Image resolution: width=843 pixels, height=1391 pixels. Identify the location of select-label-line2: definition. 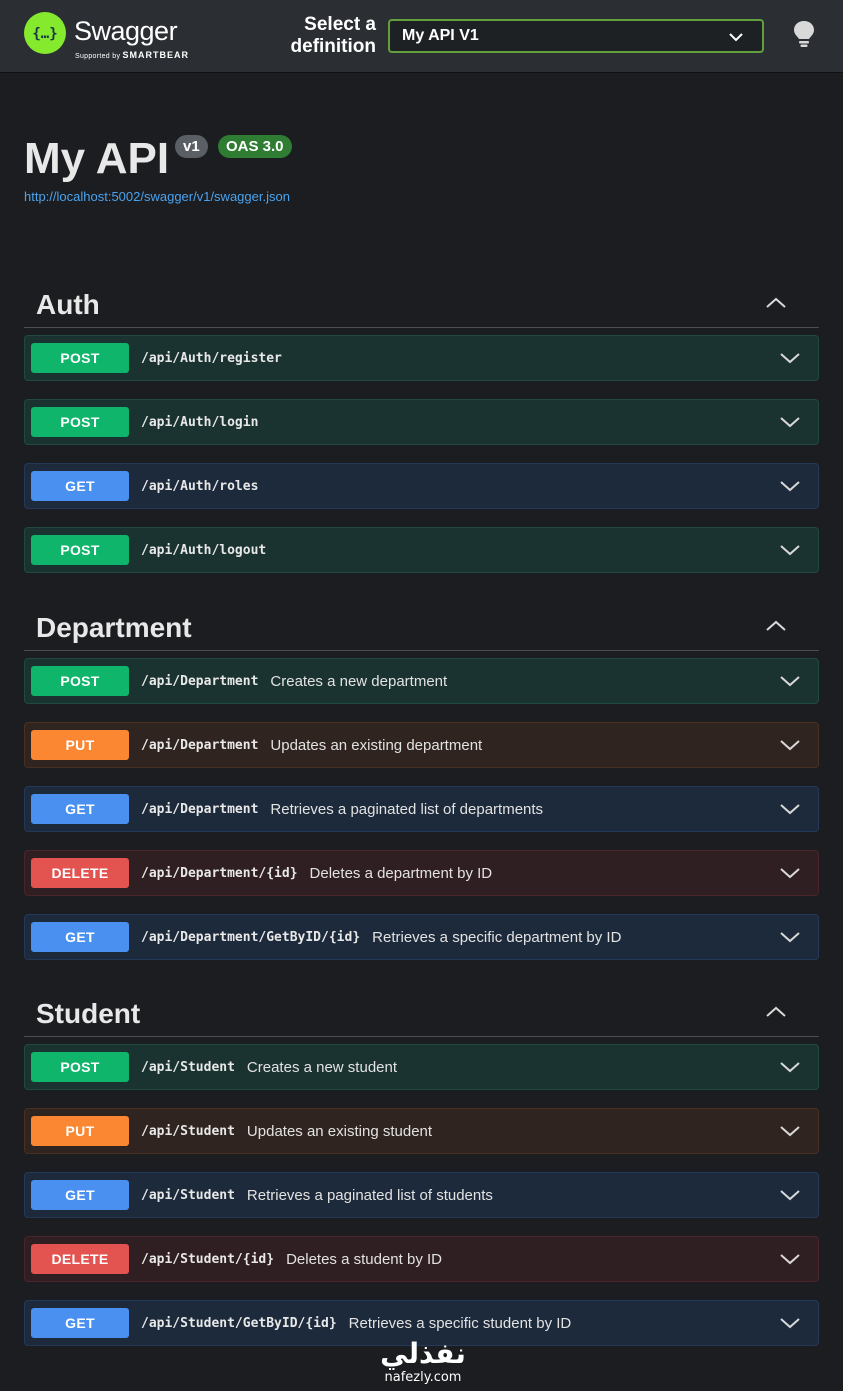
(333, 46).